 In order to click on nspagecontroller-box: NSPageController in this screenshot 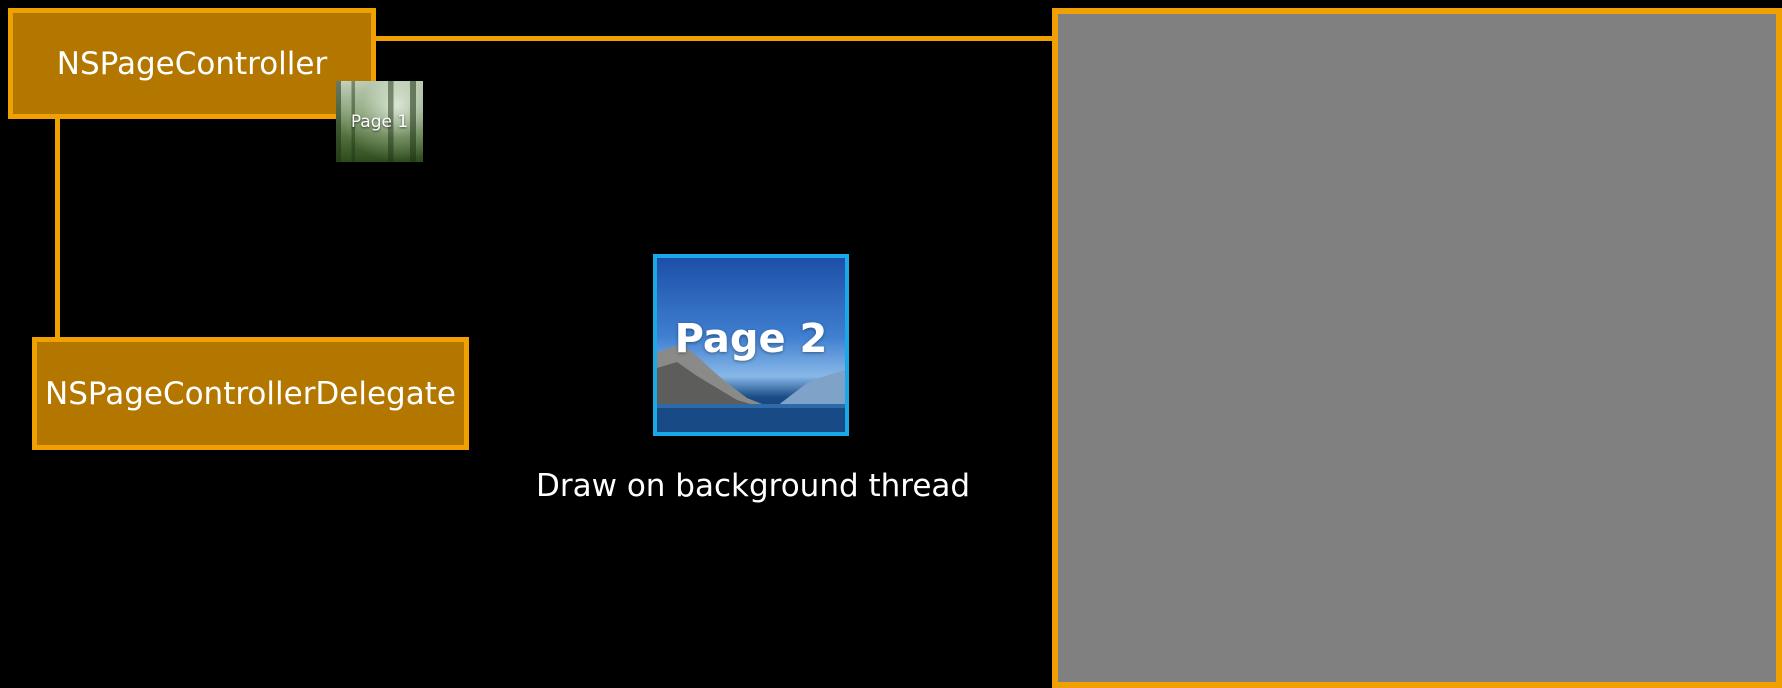, I will do `click(192, 63)`.